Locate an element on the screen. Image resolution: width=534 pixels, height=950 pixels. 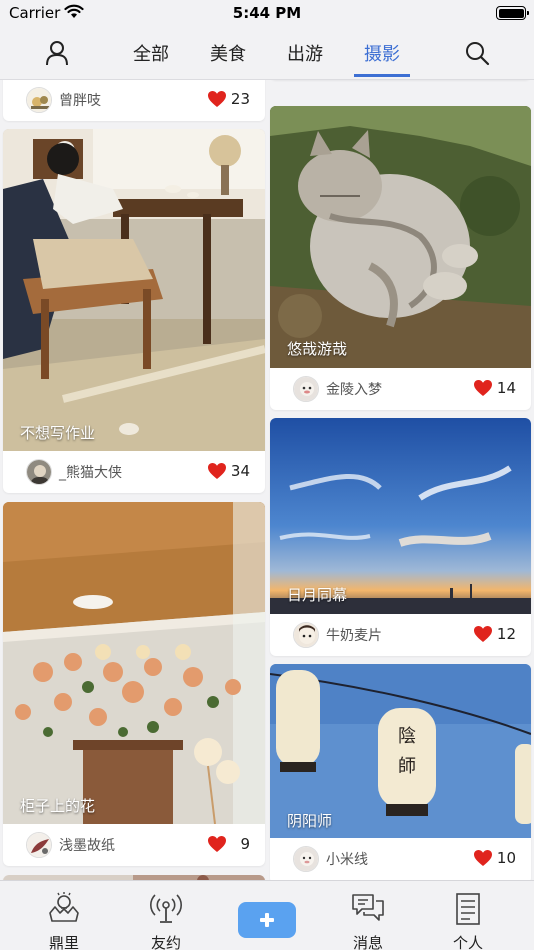
like-count: 12 is located at coordinates (506, 634).